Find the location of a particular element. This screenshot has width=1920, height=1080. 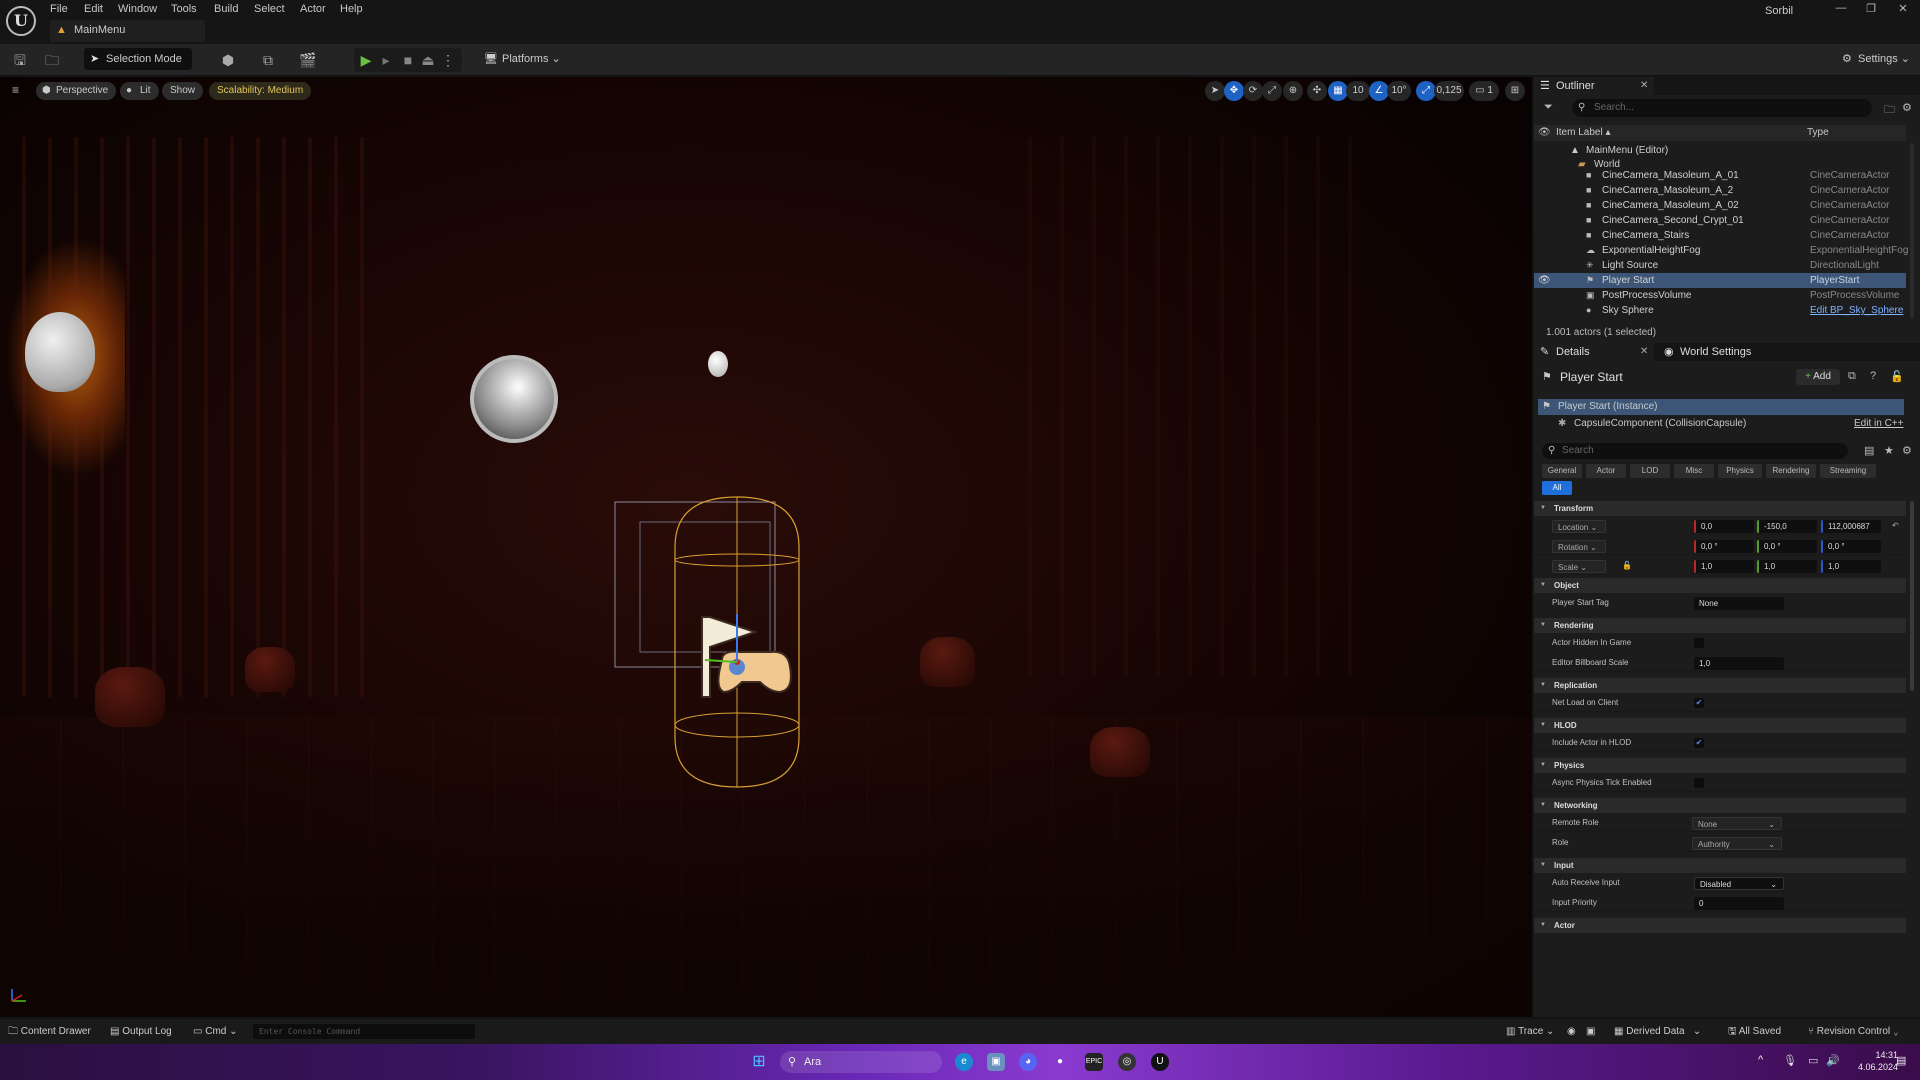

menu-help: Help is located at coordinates (351, 9).